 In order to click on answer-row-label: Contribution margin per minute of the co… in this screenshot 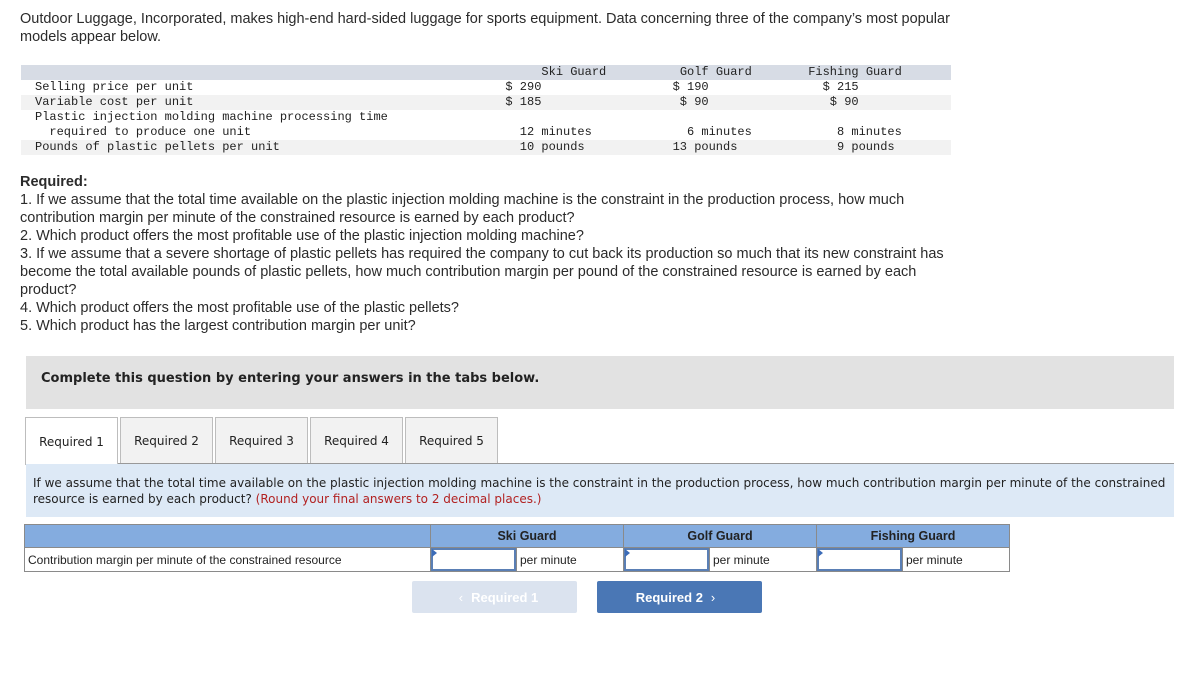, I will do `click(227, 559)`.